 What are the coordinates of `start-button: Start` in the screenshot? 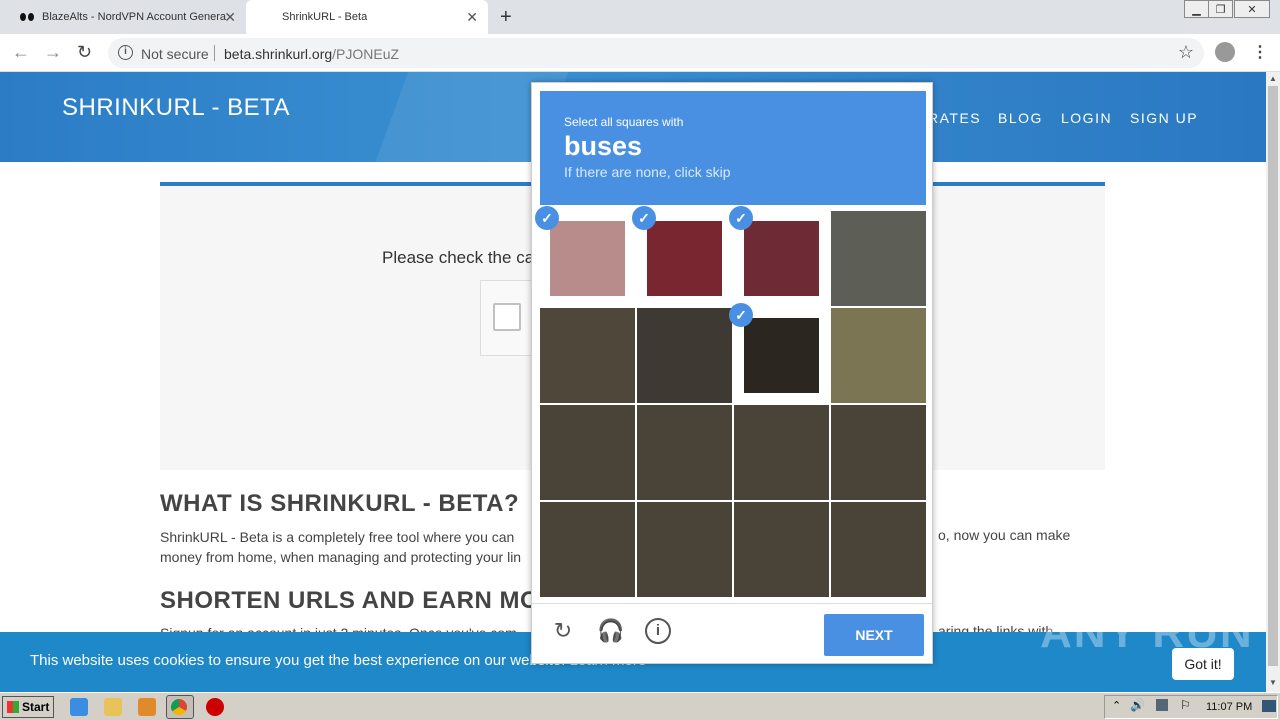 It's located at (28, 707).